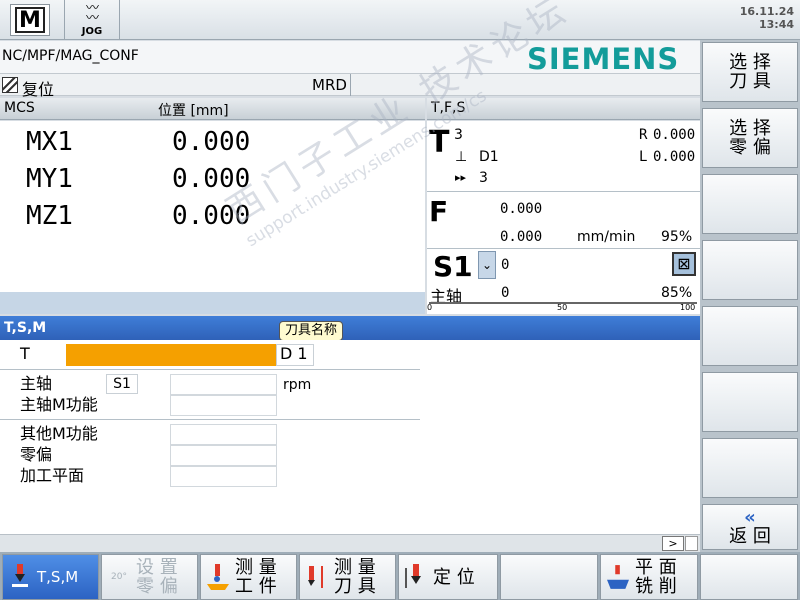 This screenshot has width=800, height=600. What do you see at coordinates (606, 237) in the screenshot?
I see `feed-unit: mm/min` at bounding box center [606, 237].